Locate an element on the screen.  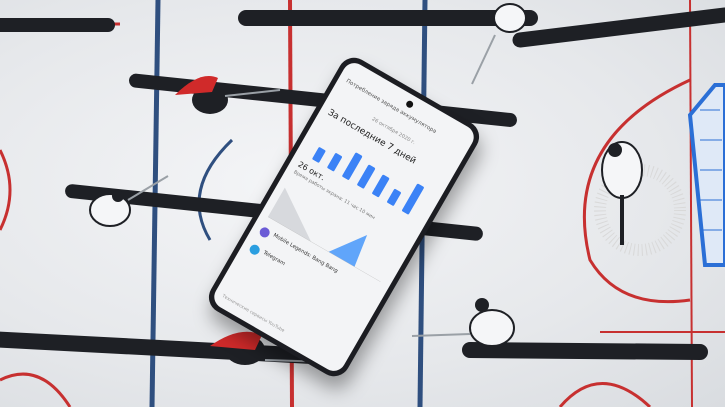
face-off-circle-left is located at coordinates (6, 190).